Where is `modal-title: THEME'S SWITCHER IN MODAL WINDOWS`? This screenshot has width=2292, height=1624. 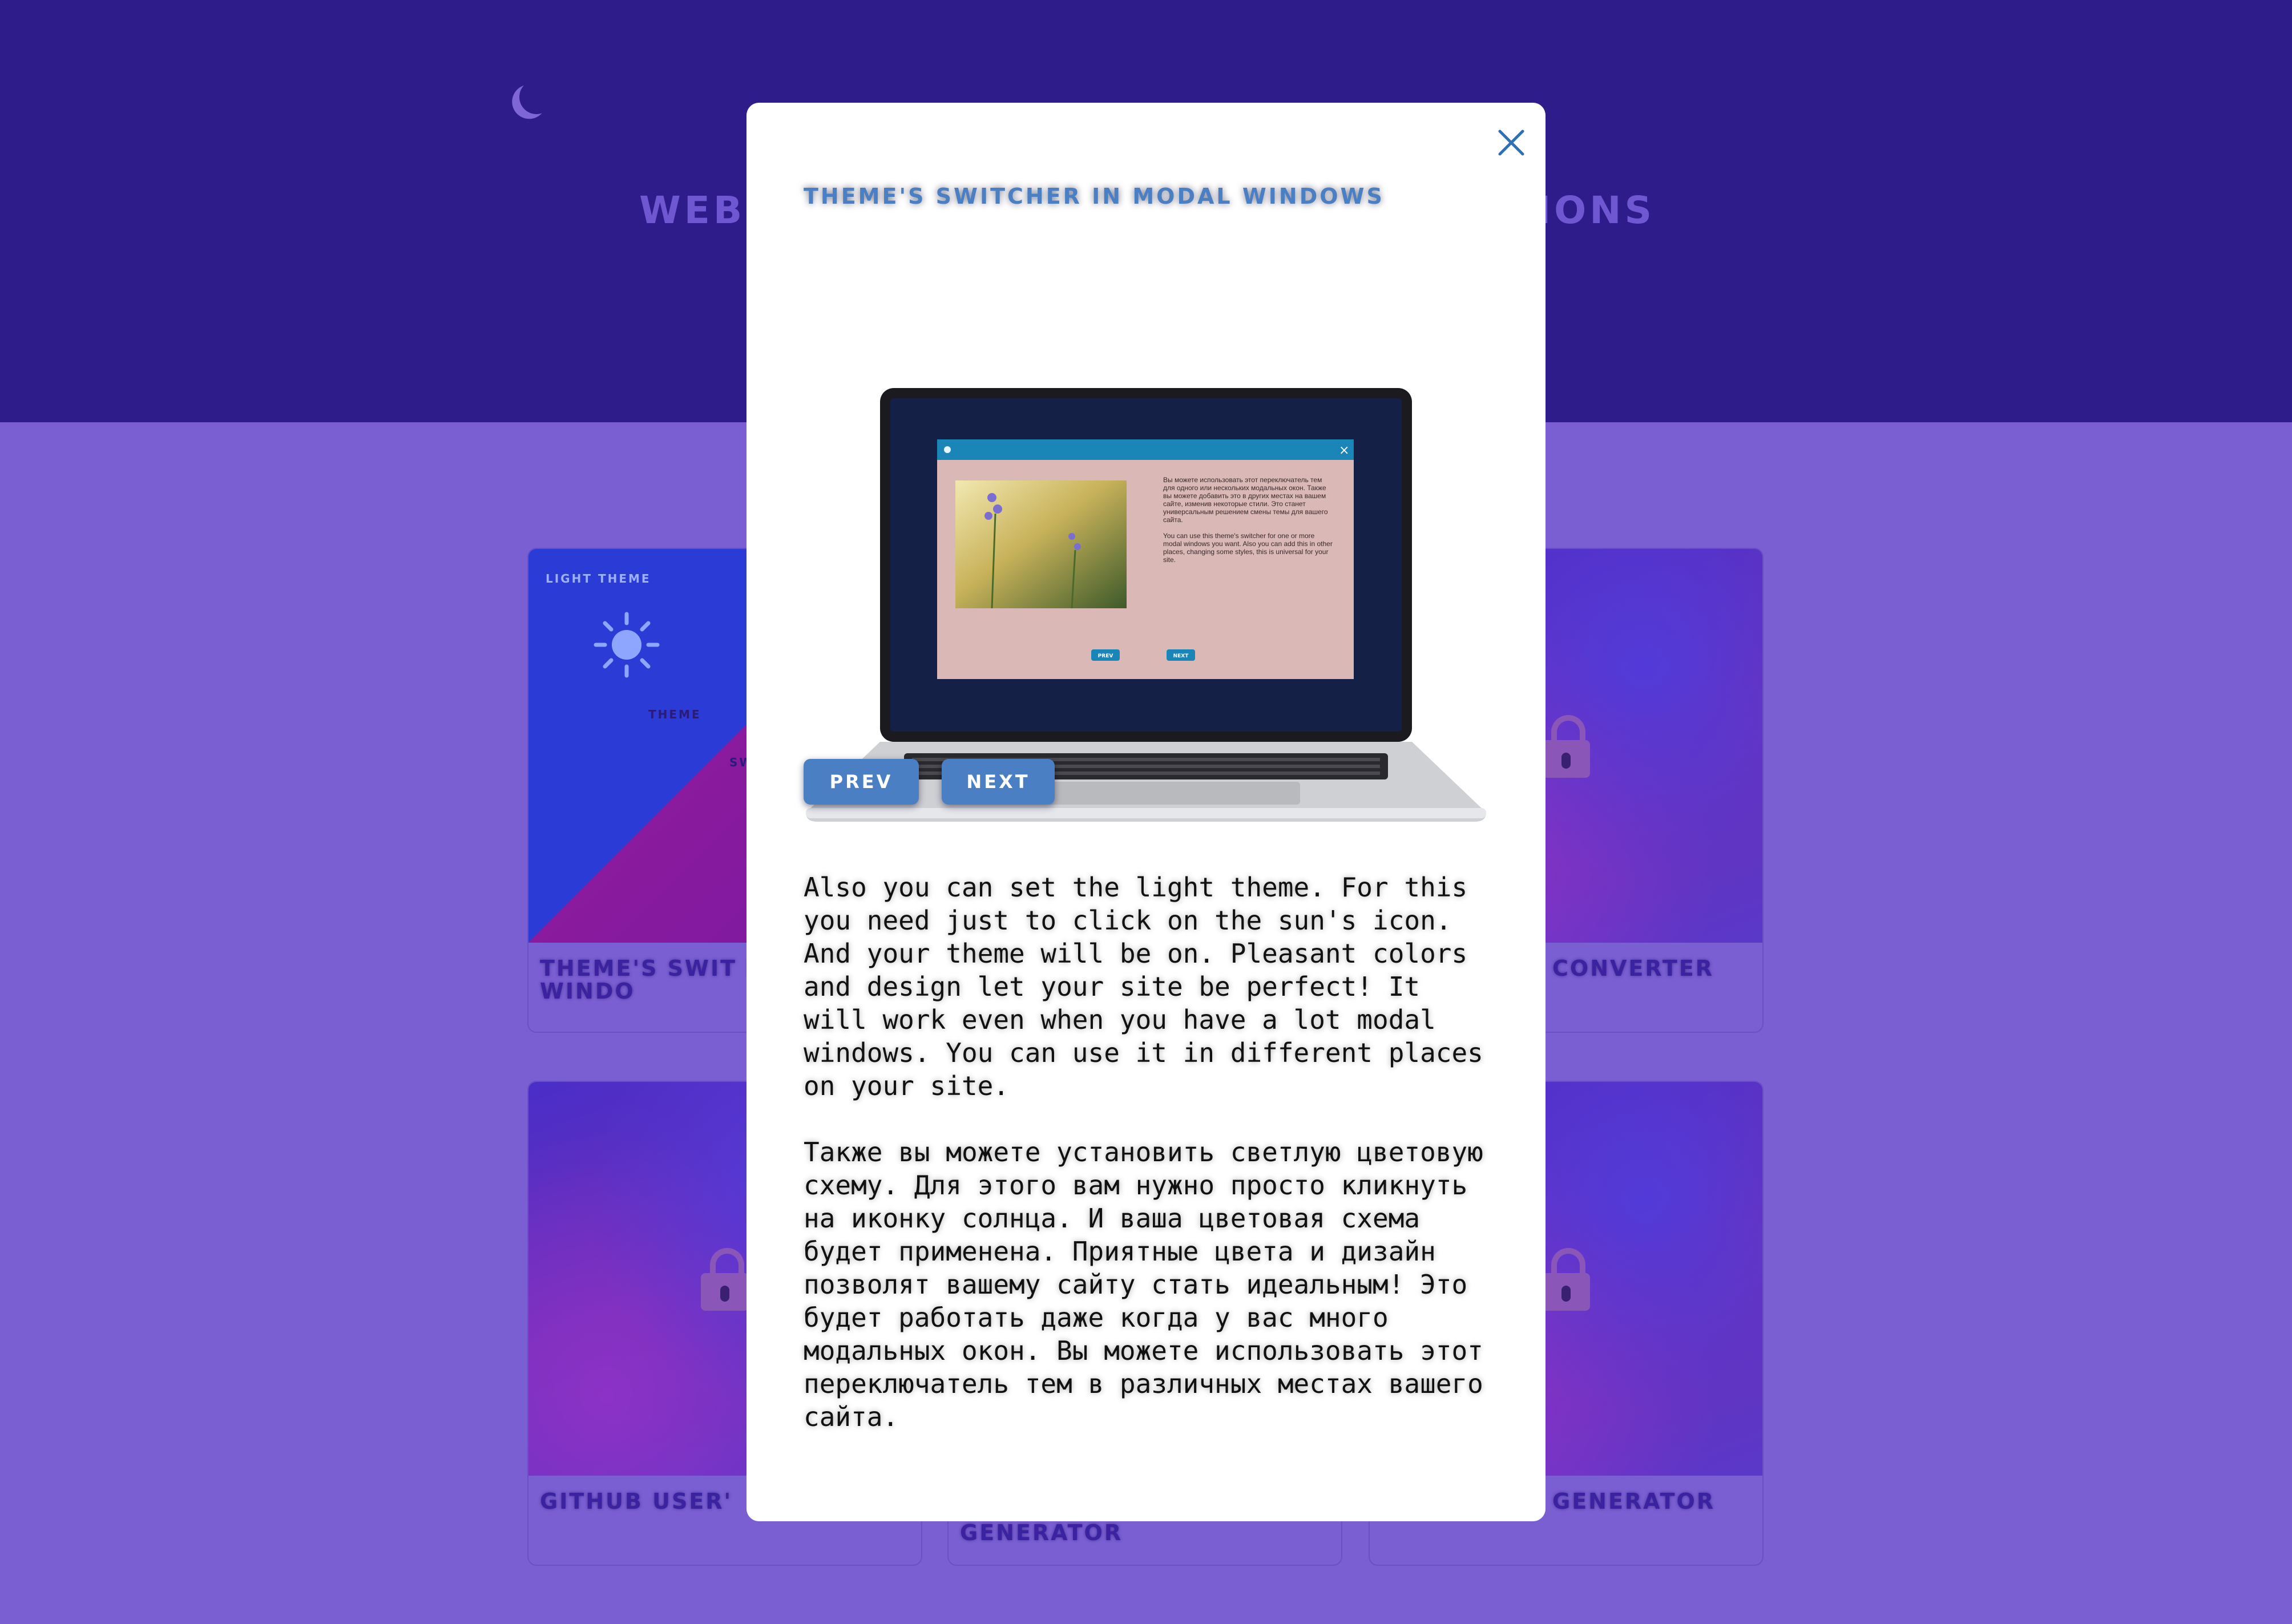 modal-title: THEME'S SWITCHER IN MODAL WINDOWS is located at coordinates (1094, 196).